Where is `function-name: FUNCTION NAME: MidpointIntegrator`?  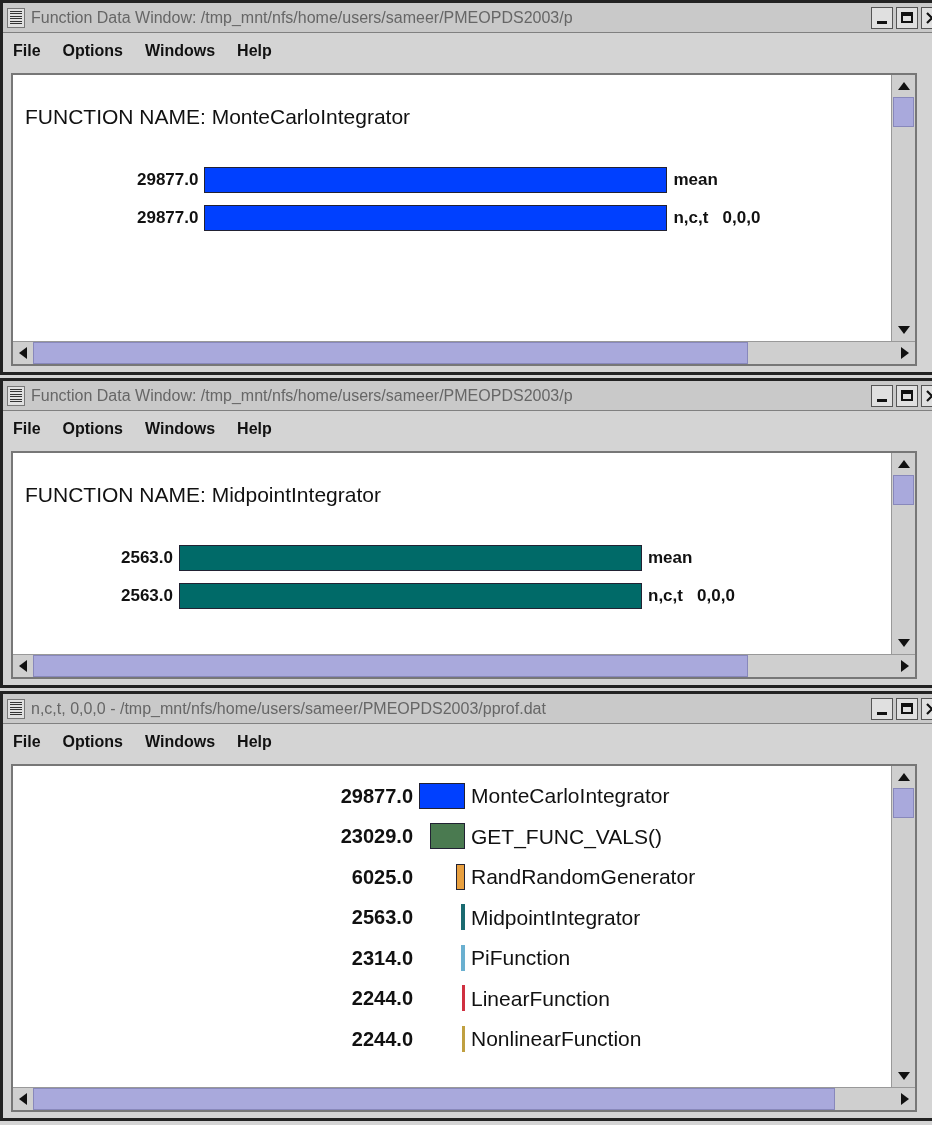
function-name: FUNCTION NAME: MidpointIntegrator is located at coordinates (203, 495).